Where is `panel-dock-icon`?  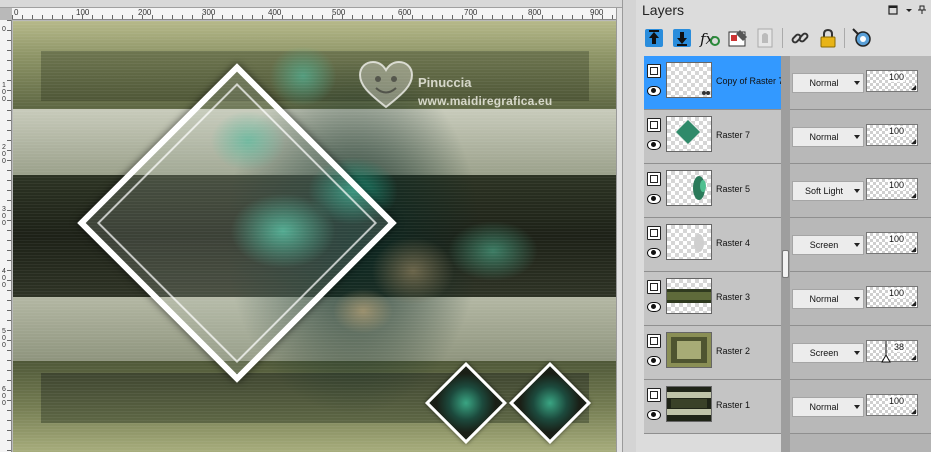 panel-dock-icon is located at coordinates (893, 10).